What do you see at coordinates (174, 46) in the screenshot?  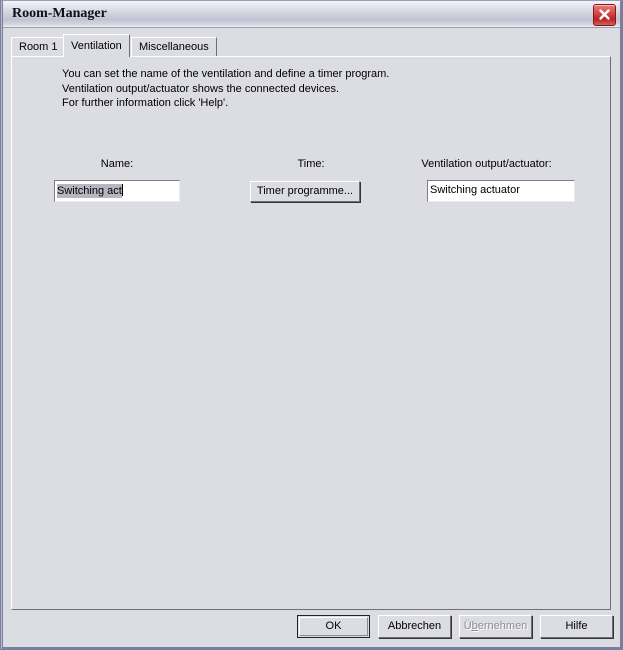 I see `tab-miscellaneous: Miscellaneous` at bounding box center [174, 46].